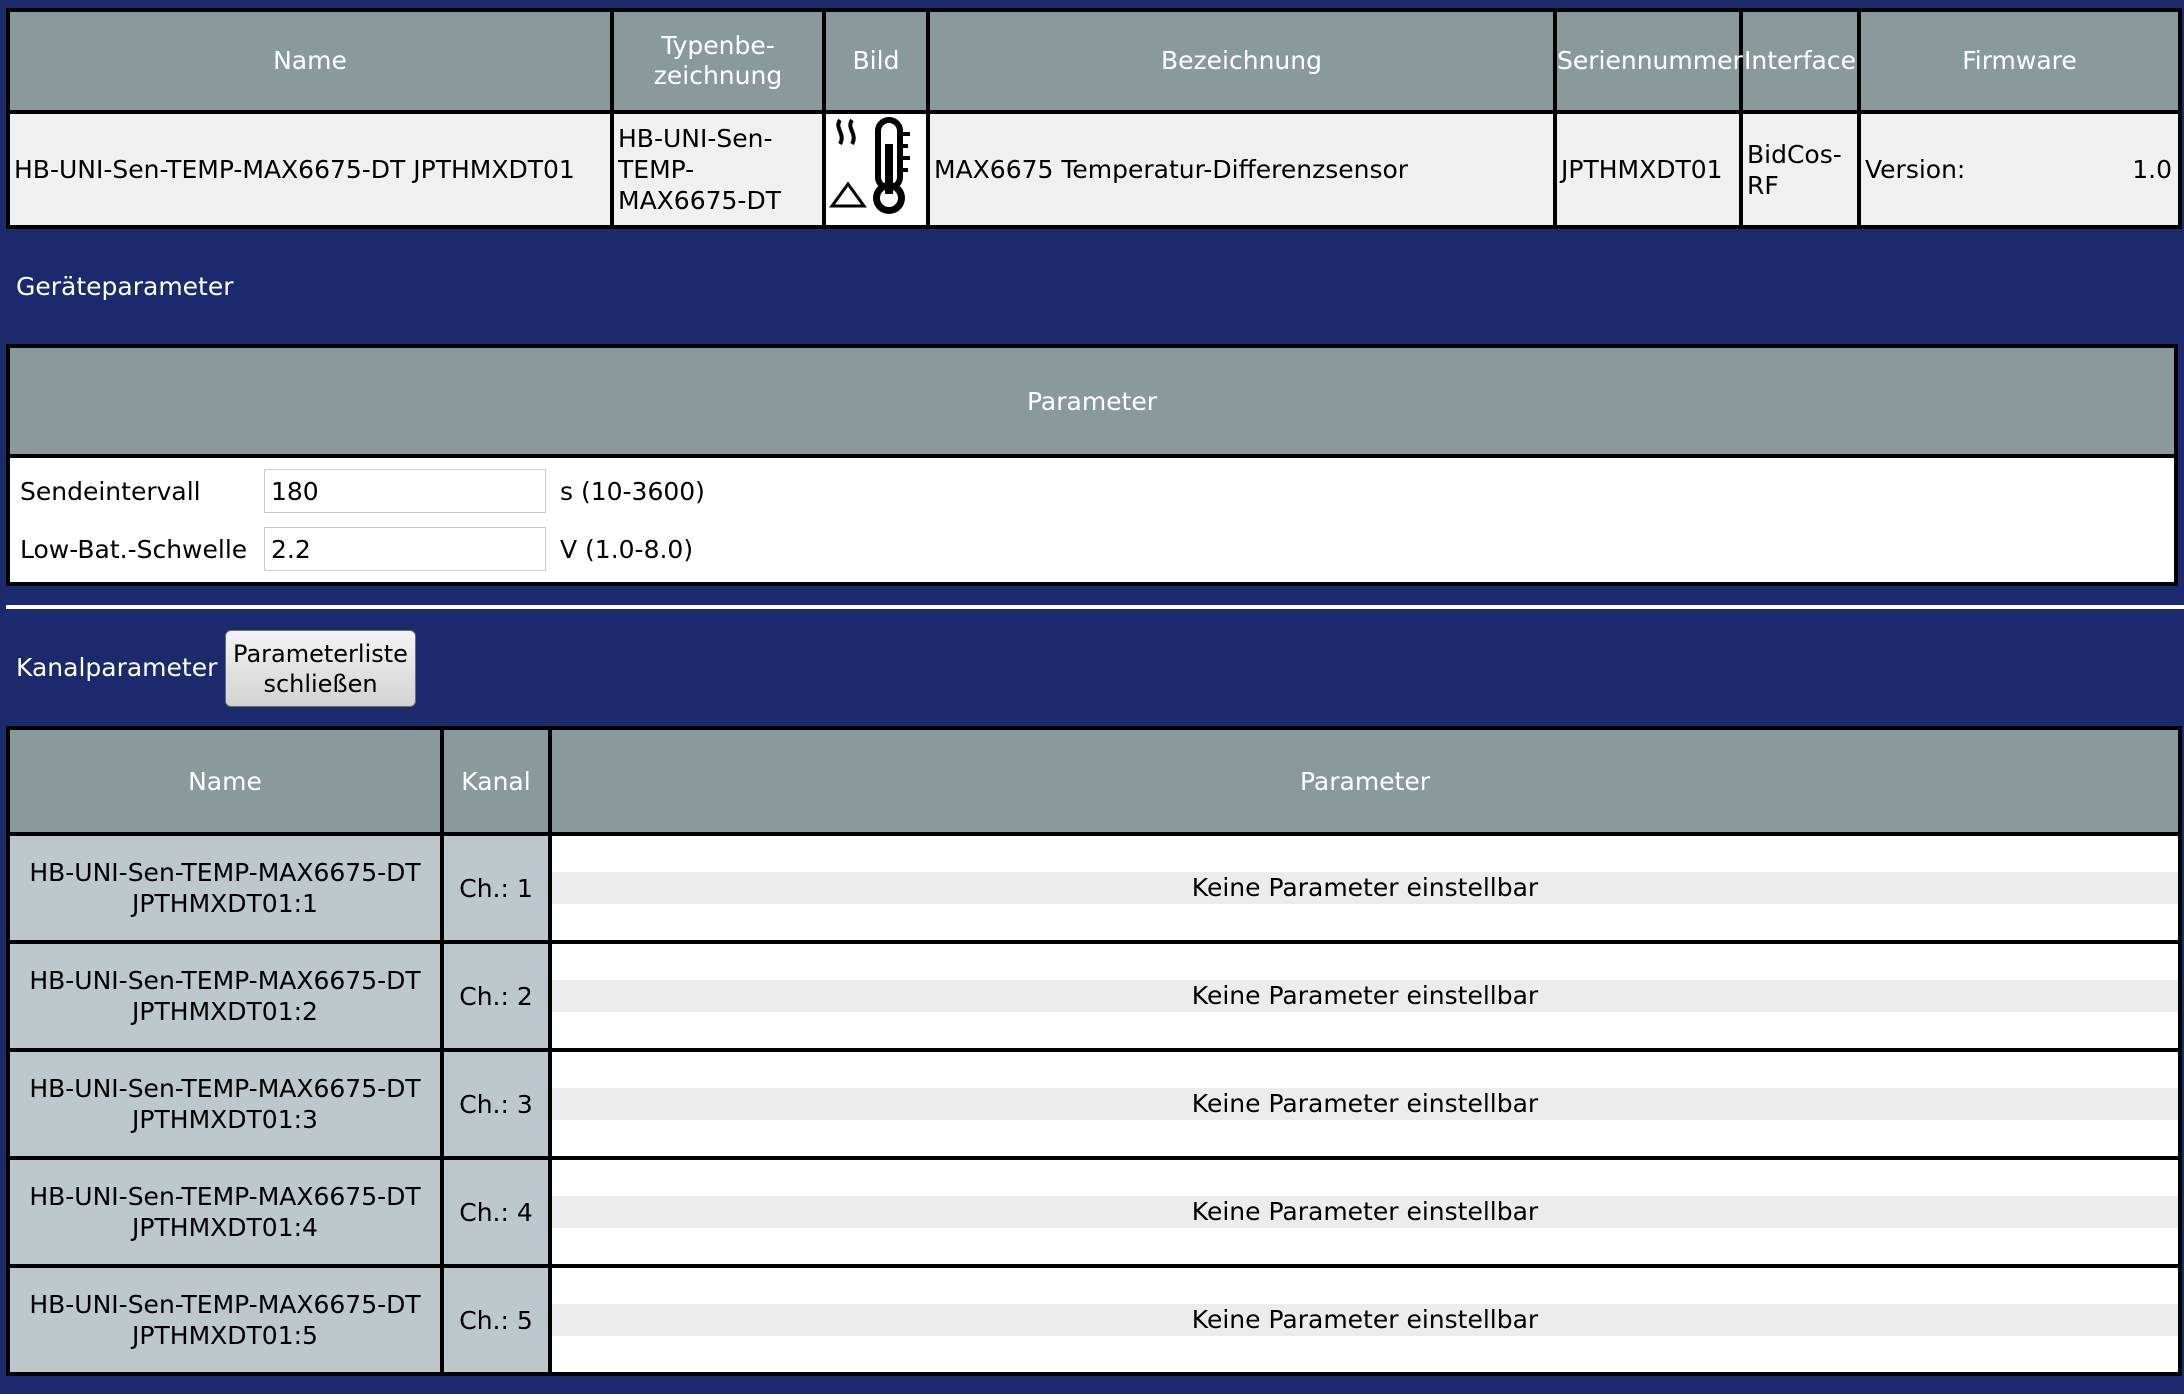 This screenshot has width=2184, height=1394. I want to click on device-image, so click(876, 169).